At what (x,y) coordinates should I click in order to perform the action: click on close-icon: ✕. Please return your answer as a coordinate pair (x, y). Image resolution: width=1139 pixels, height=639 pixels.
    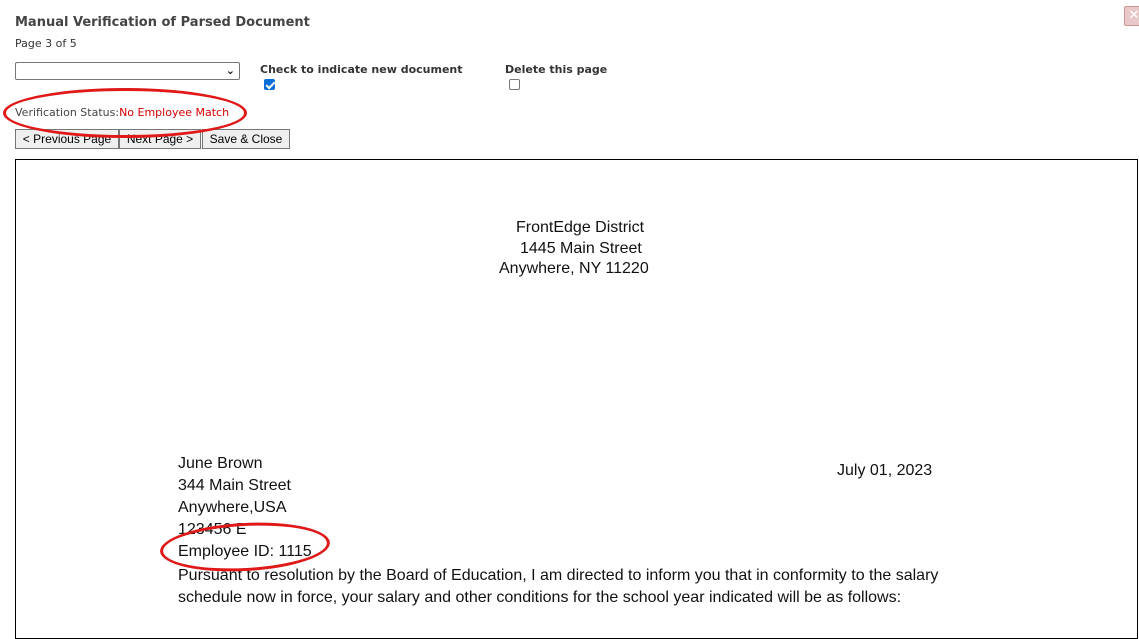
    Looking at the image, I should click on (1131, 16).